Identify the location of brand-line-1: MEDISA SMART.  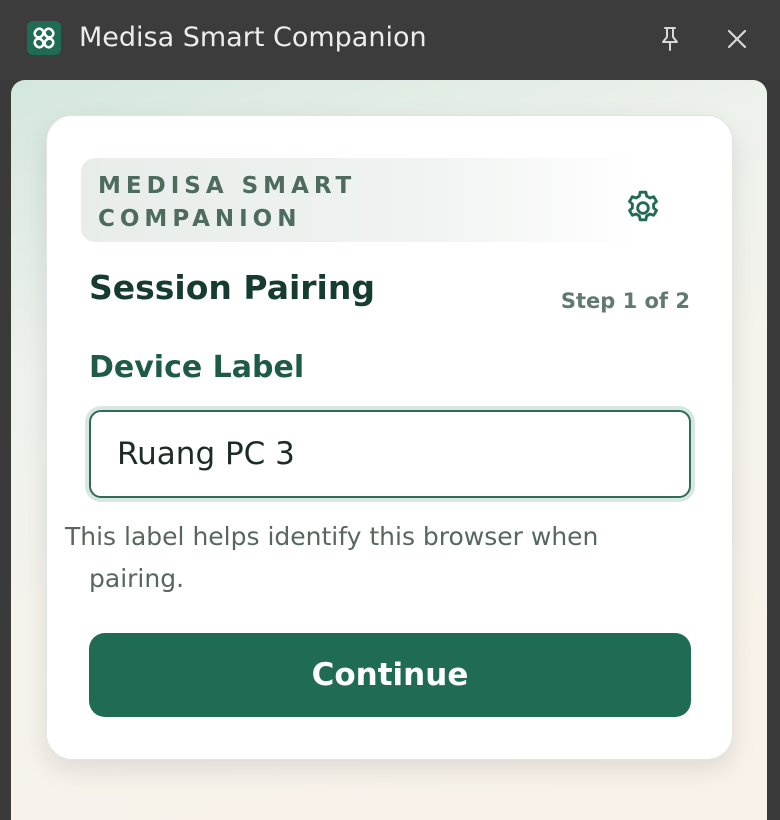
(227, 186).